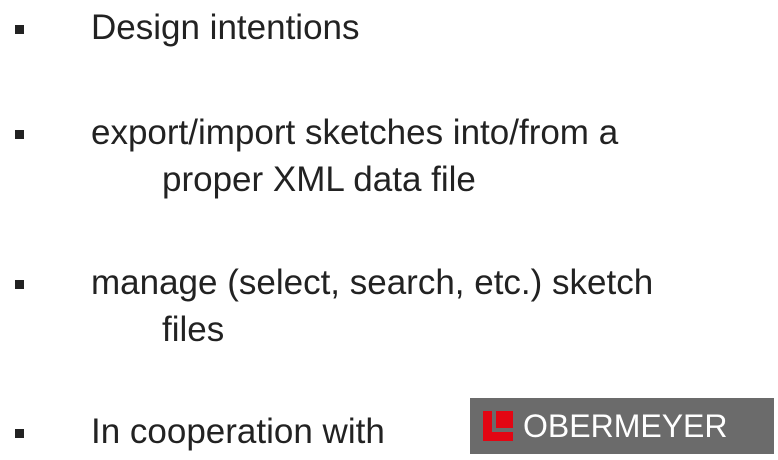  I want to click on obermeyer-mark-icon, so click(498, 426).